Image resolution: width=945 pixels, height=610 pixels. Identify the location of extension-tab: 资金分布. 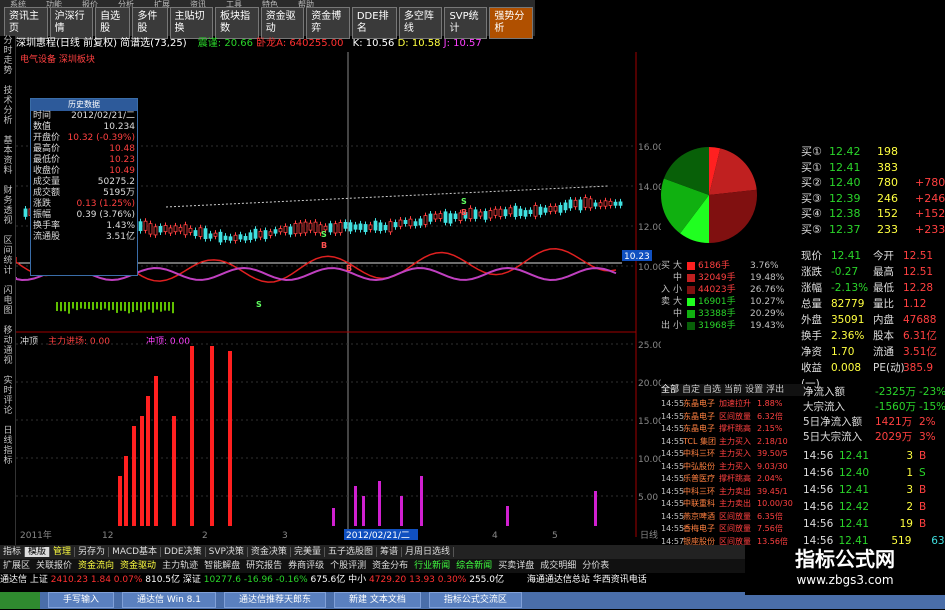
(390, 566).